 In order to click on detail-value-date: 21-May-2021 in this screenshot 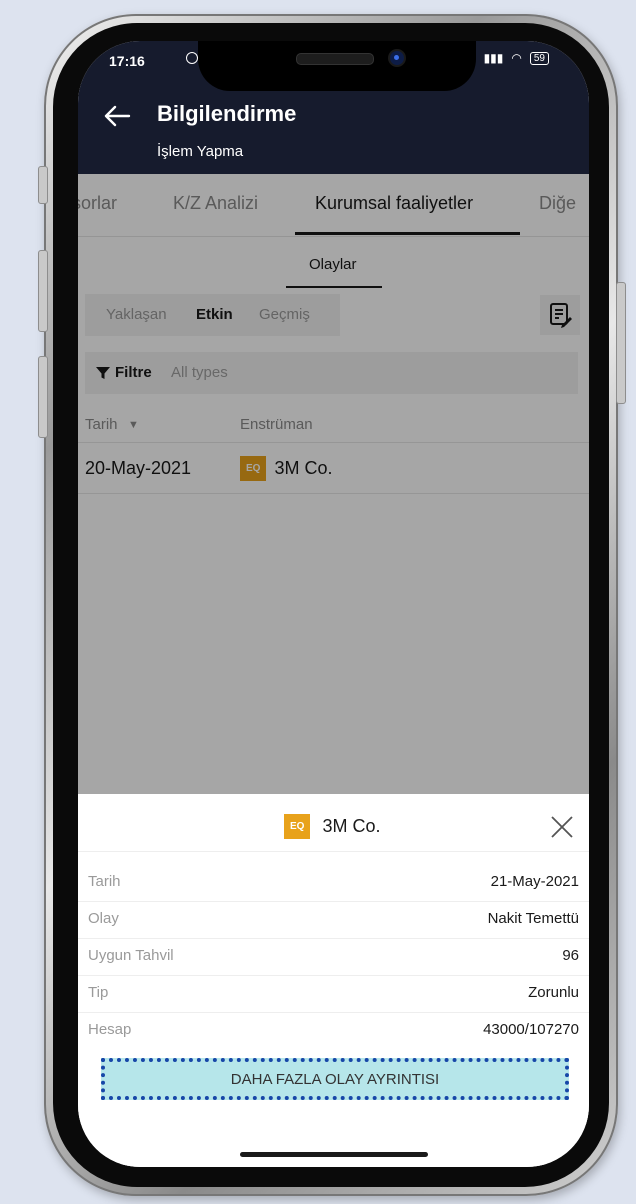, I will do `click(534, 881)`.